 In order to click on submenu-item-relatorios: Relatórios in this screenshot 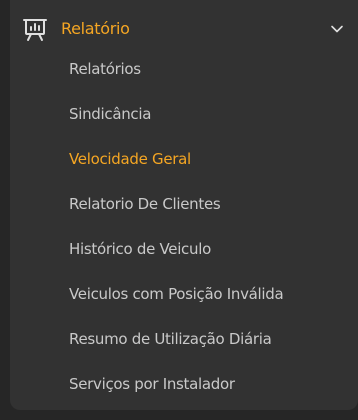, I will do `click(184, 68)`.